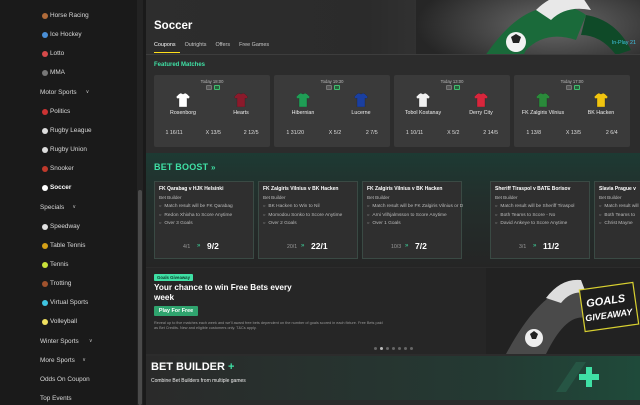  Describe the element at coordinates (207, 207) in the screenshot. I see `boost-leg: Match result will be FK Qarabag` at that location.